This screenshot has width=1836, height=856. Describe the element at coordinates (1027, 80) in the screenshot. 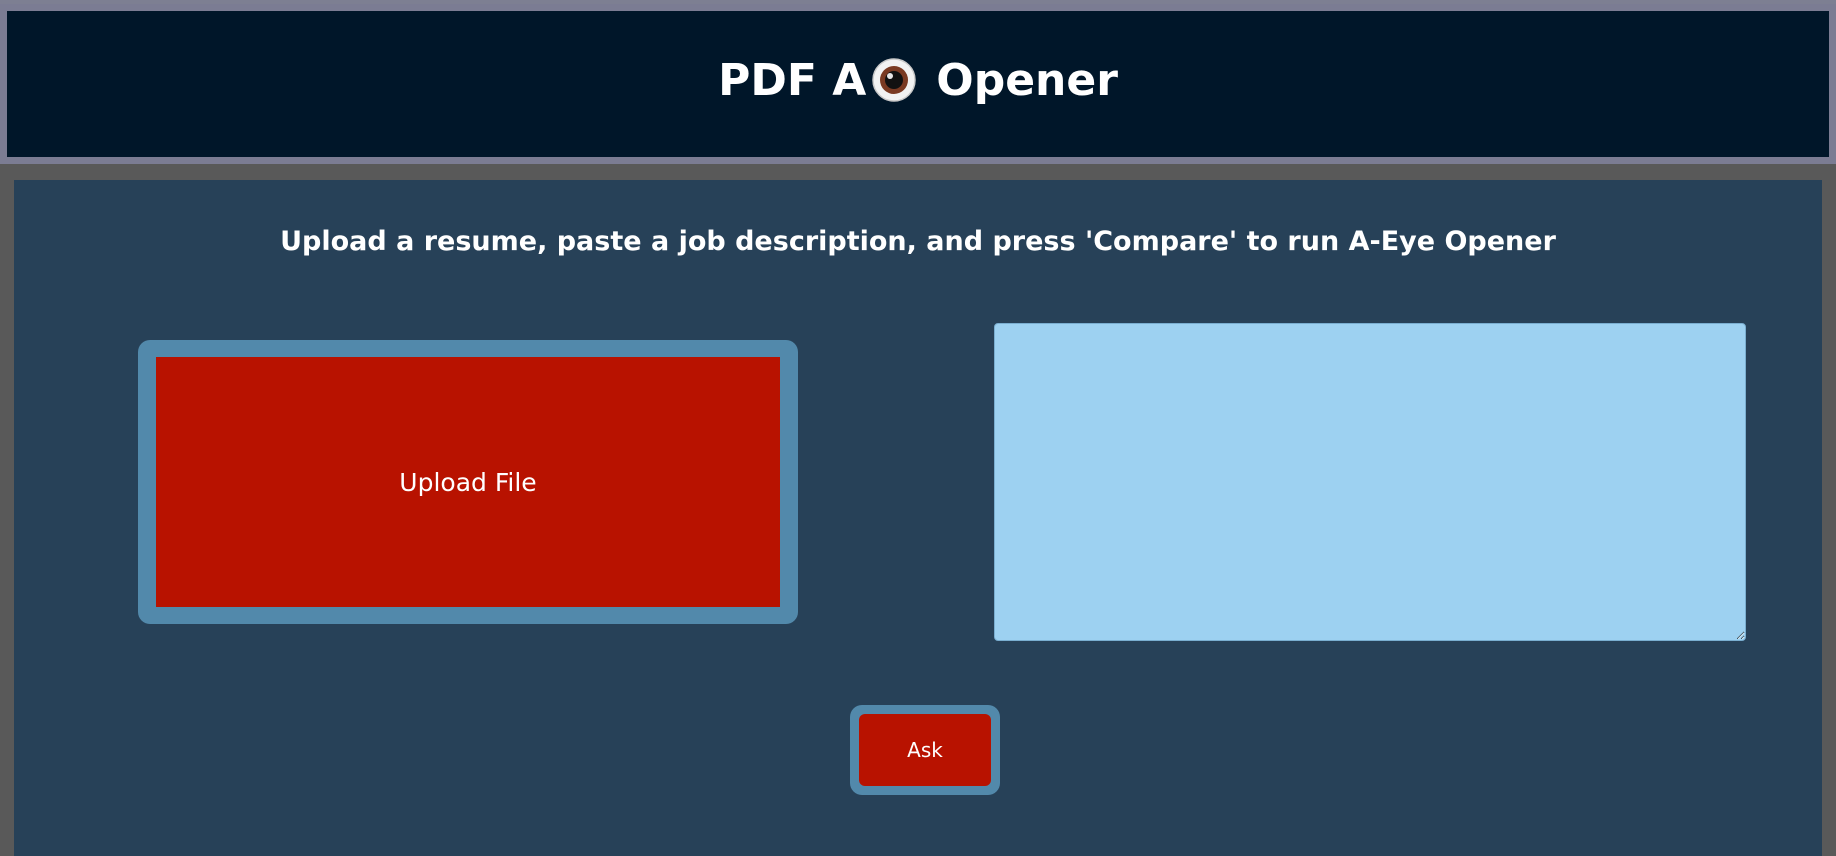

I see `title-right: Opener` at that location.